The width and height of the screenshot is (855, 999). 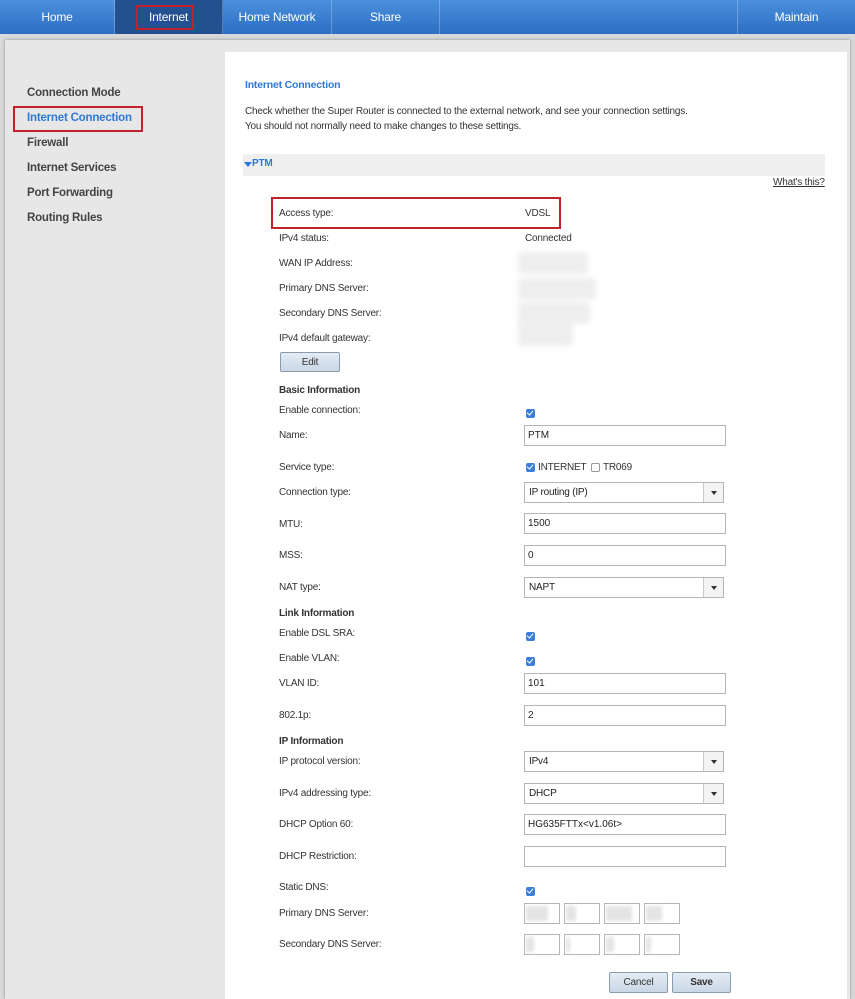 I want to click on mss-label: MSS:, so click(x=291, y=555).